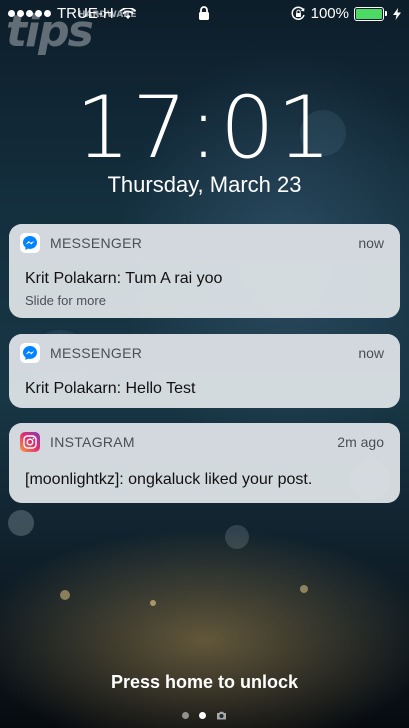 Image resolution: width=409 pixels, height=728 pixels. Describe the element at coordinates (110, 388) in the screenshot. I see `notification-message: Krit Polakarn: Hello Test` at that location.